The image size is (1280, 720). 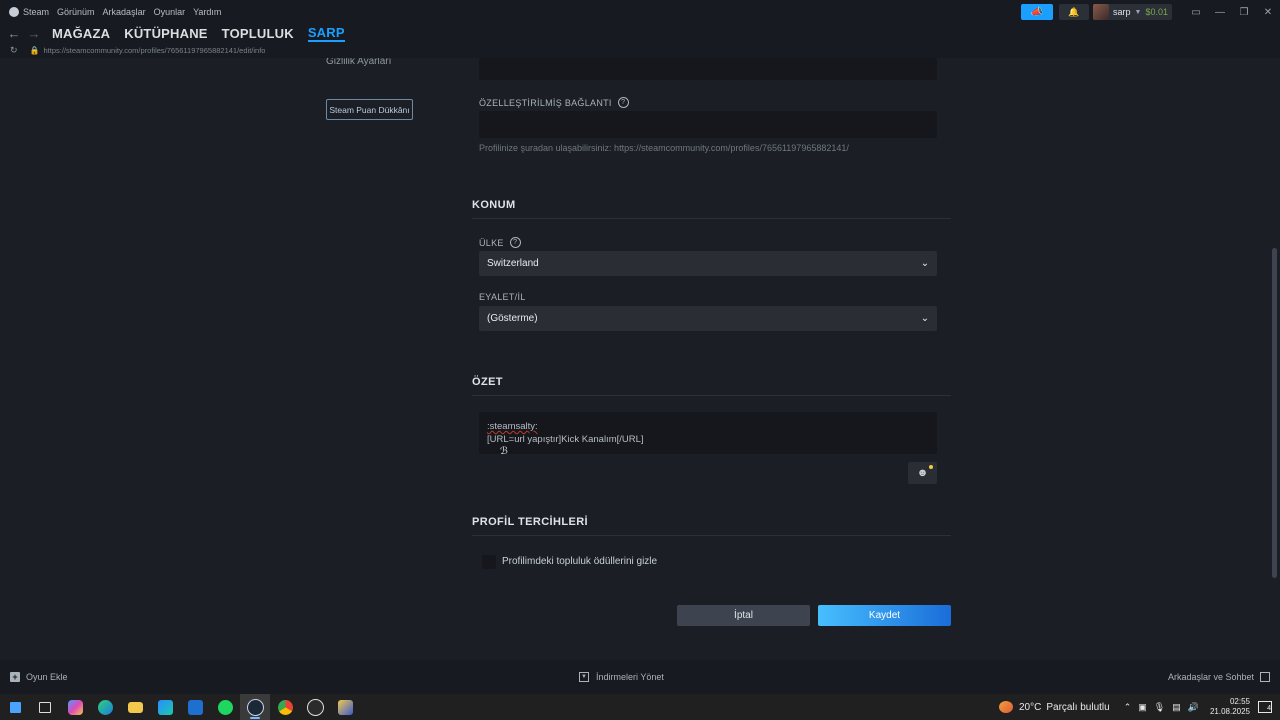 What do you see at coordinates (207, 12) in the screenshot?
I see `menu-help: Yardım` at bounding box center [207, 12].